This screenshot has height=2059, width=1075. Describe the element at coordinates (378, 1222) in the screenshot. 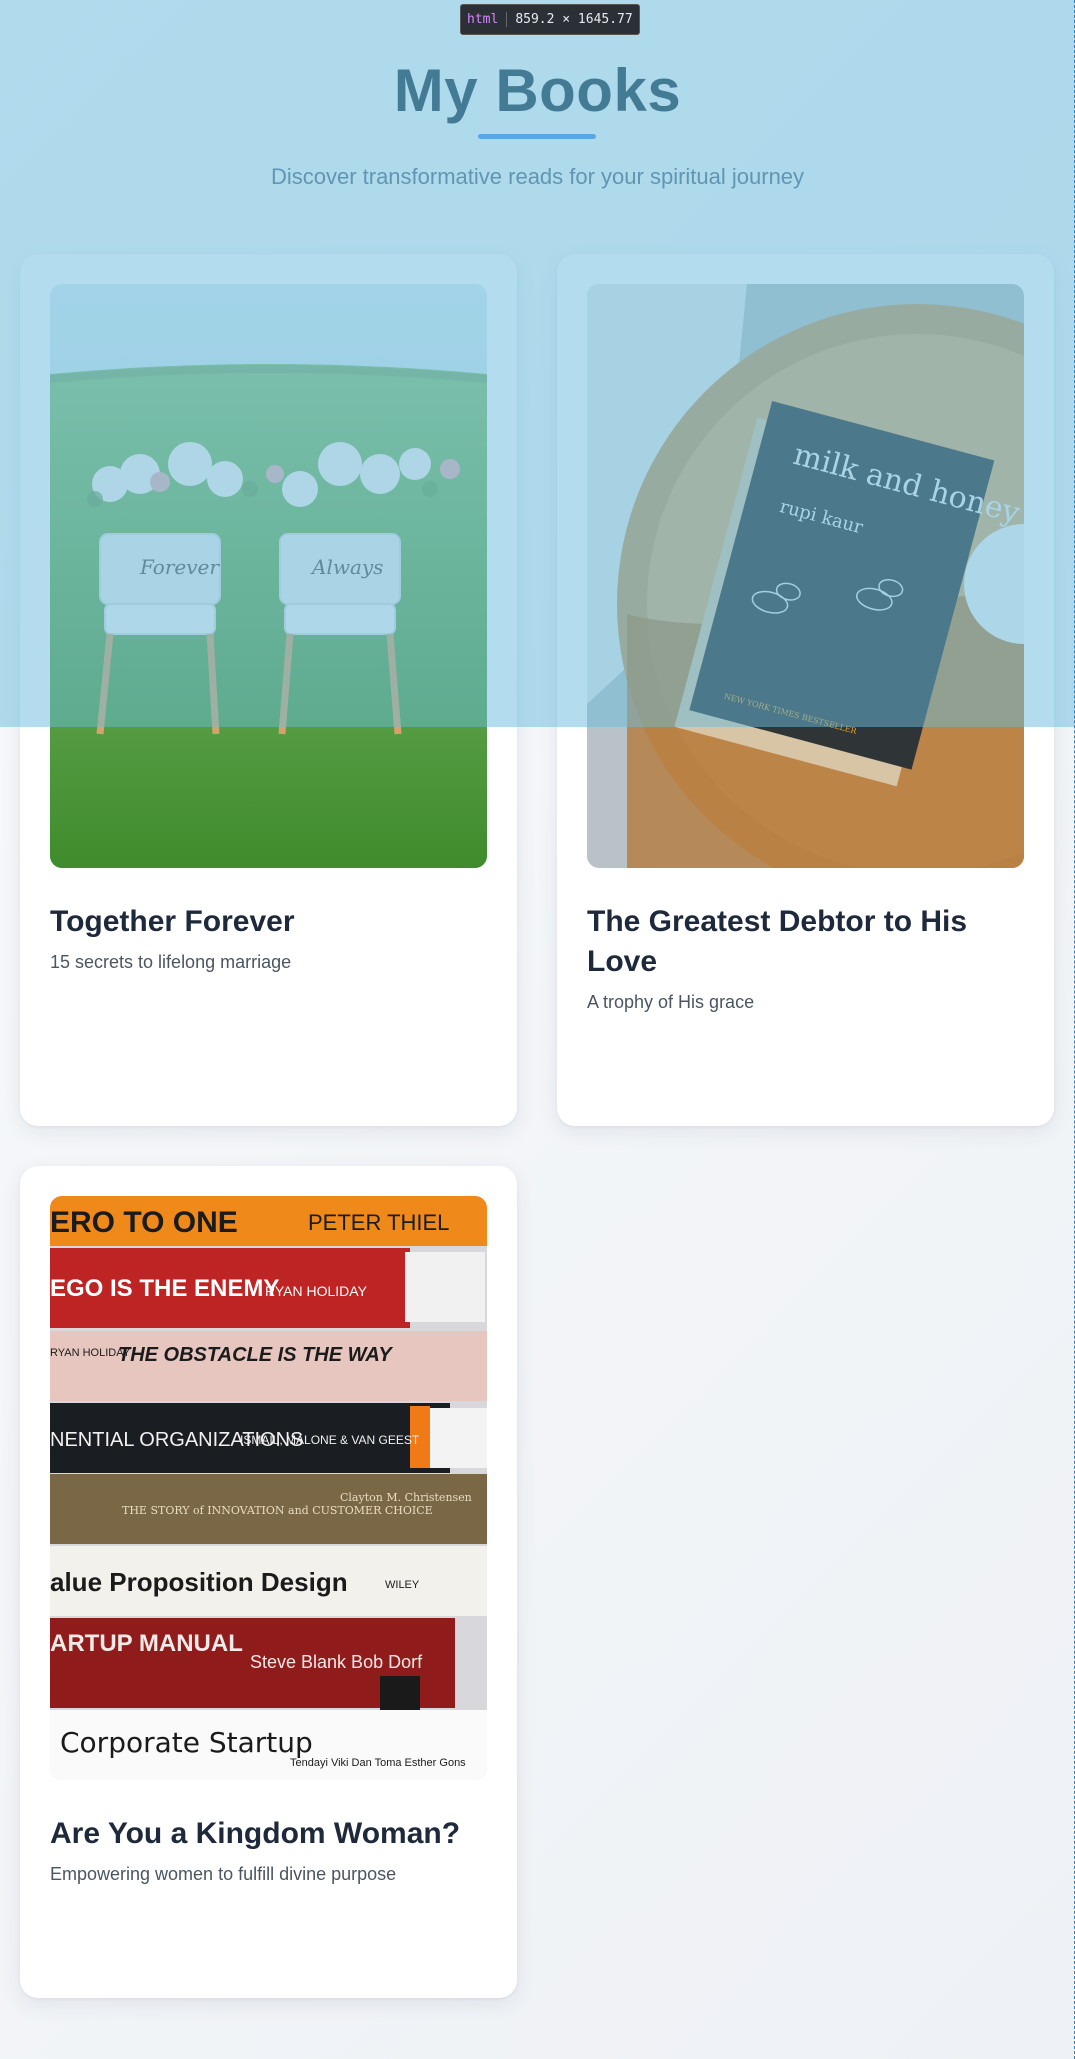

I see `spine-1-author: PETER THIEL` at that location.